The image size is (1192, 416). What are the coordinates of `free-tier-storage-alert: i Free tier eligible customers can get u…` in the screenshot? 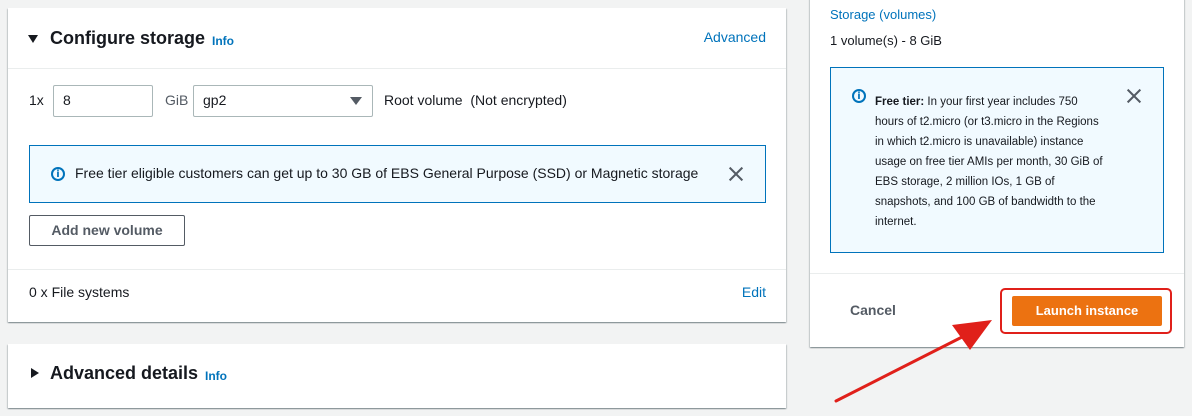 It's located at (397, 174).